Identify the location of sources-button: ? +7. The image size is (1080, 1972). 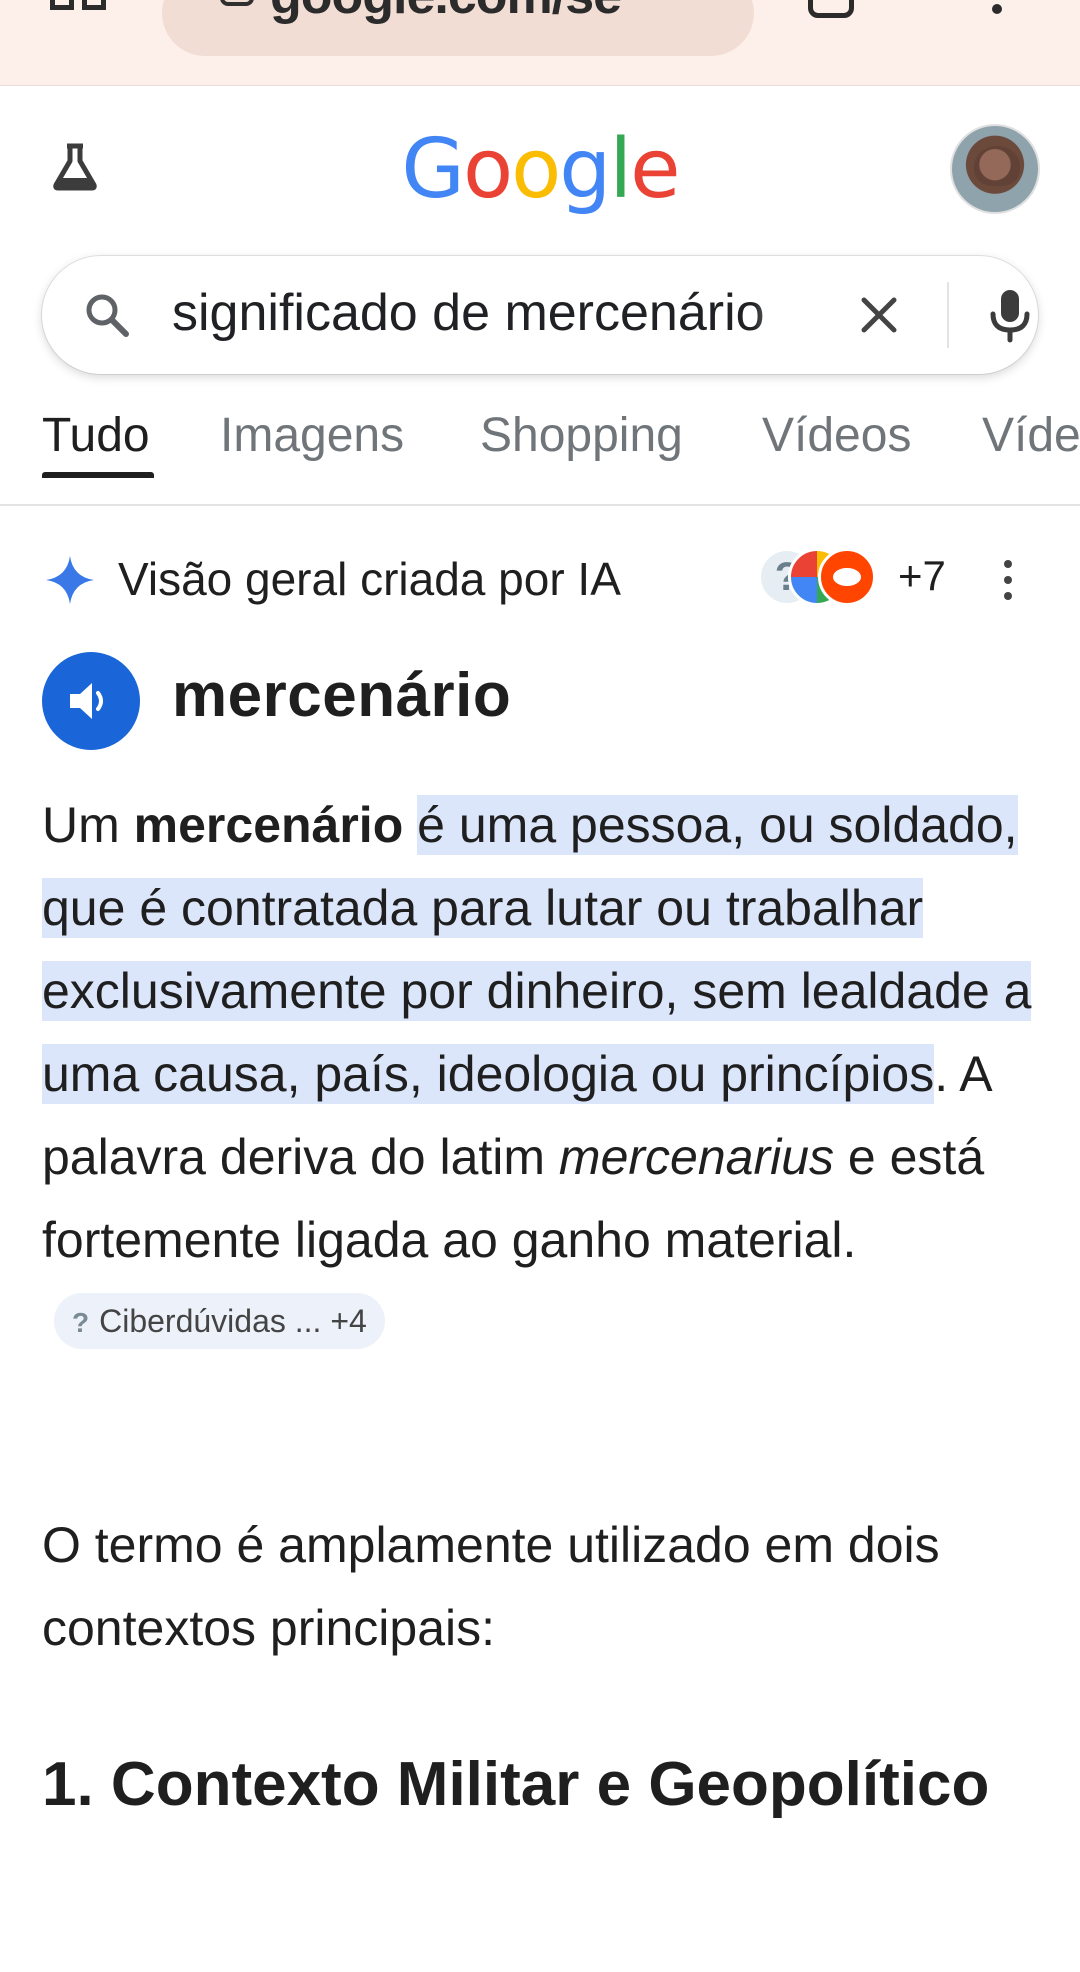
(858, 578).